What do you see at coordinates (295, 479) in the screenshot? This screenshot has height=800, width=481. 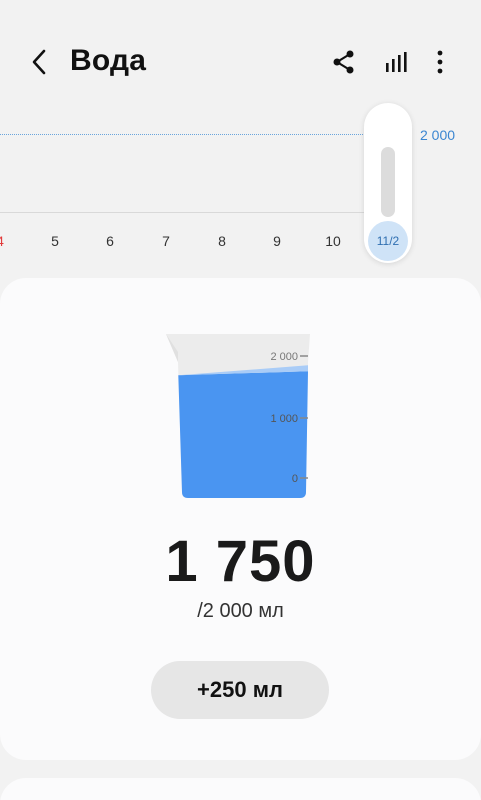 I see `beaker-tick-label: 0` at bounding box center [295, 479].